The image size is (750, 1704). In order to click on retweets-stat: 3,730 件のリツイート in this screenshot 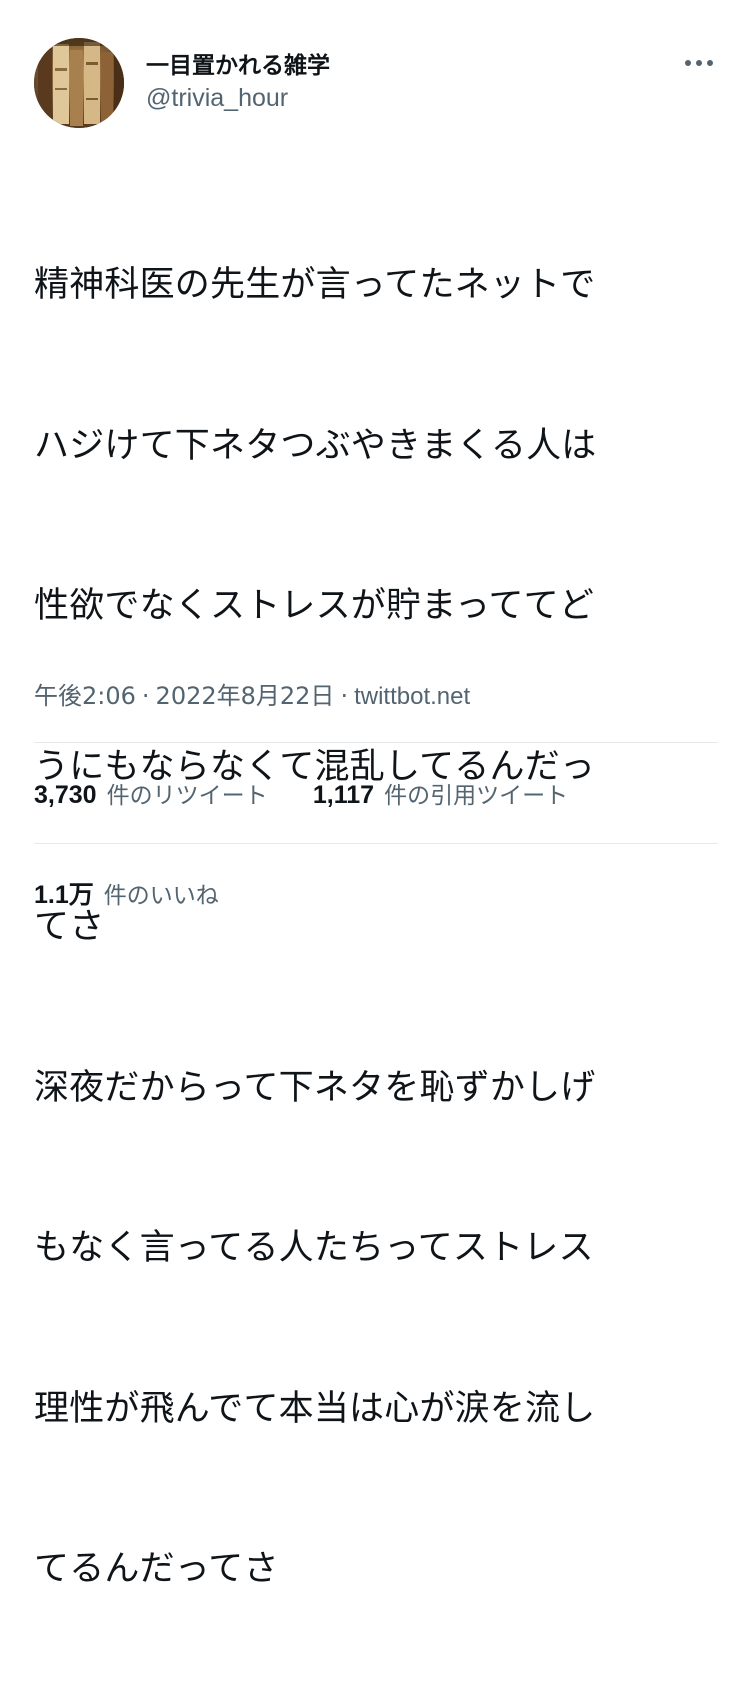, I will do `click(151, 793)`.